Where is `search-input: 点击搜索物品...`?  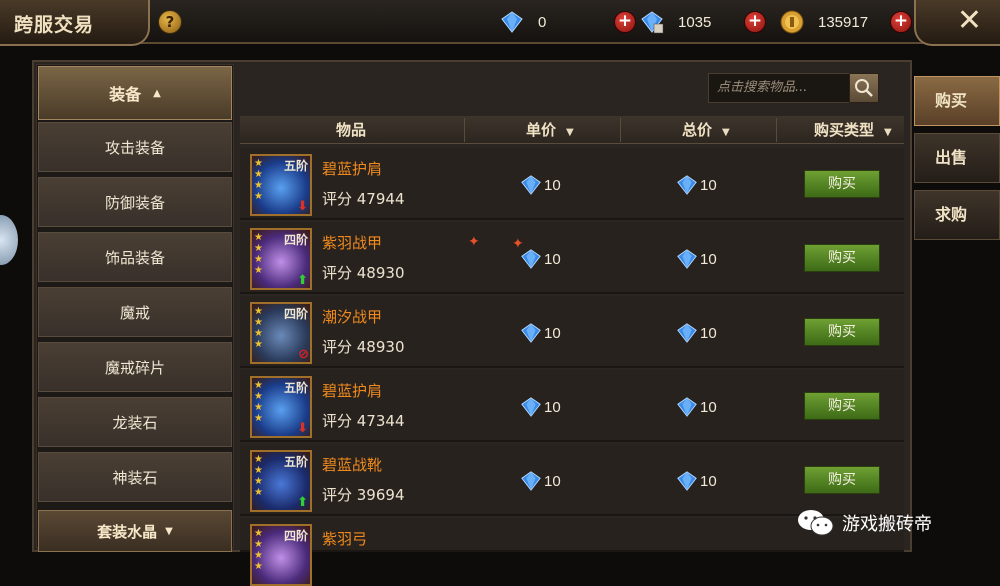 search-input: 点击搜索物品... is located at coordinates (779, 88).